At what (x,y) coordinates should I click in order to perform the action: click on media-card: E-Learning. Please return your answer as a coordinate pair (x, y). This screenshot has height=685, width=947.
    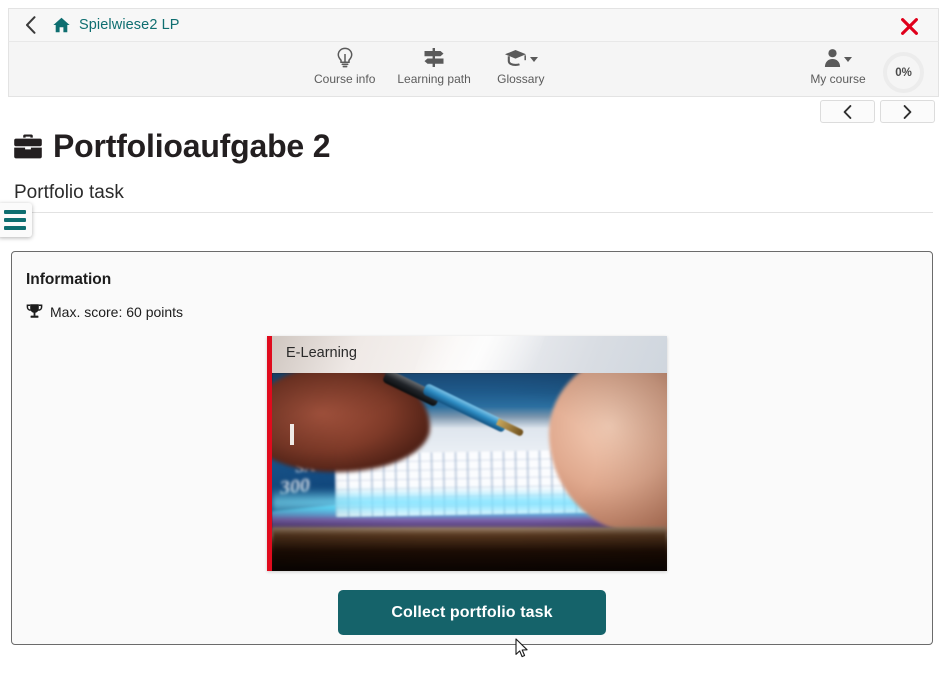
    Looking at the image, I should click on (467, 453).